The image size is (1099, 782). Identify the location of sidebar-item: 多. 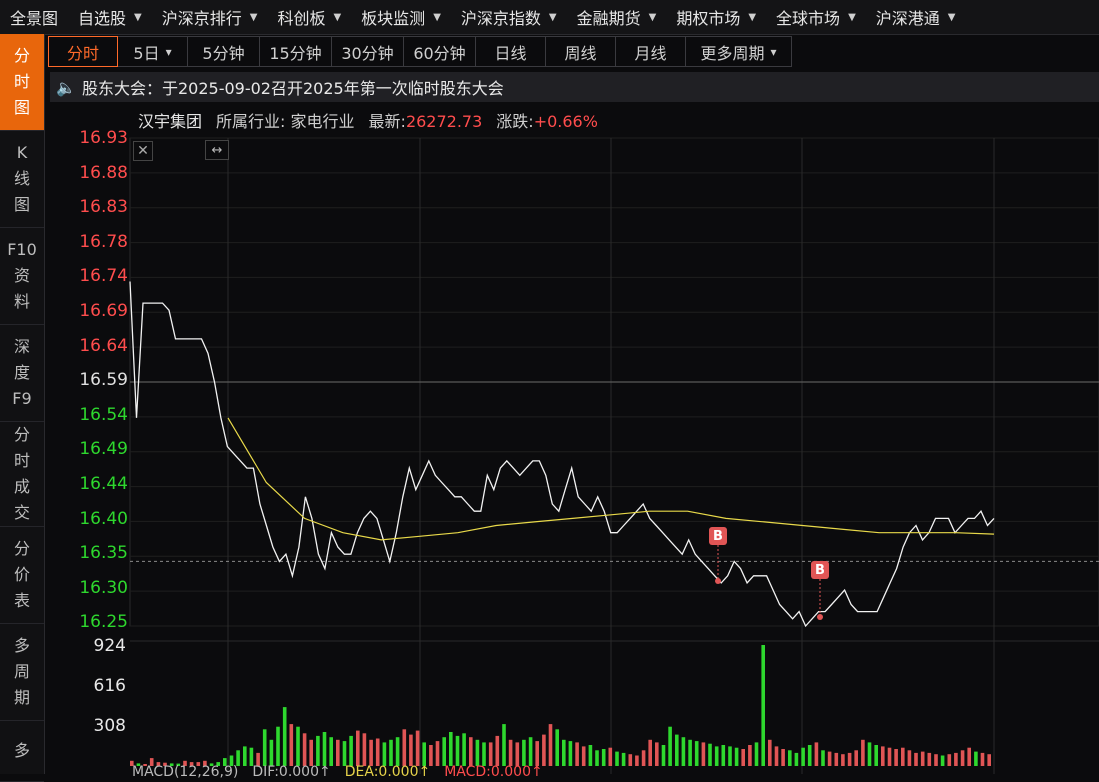
(22, 751).